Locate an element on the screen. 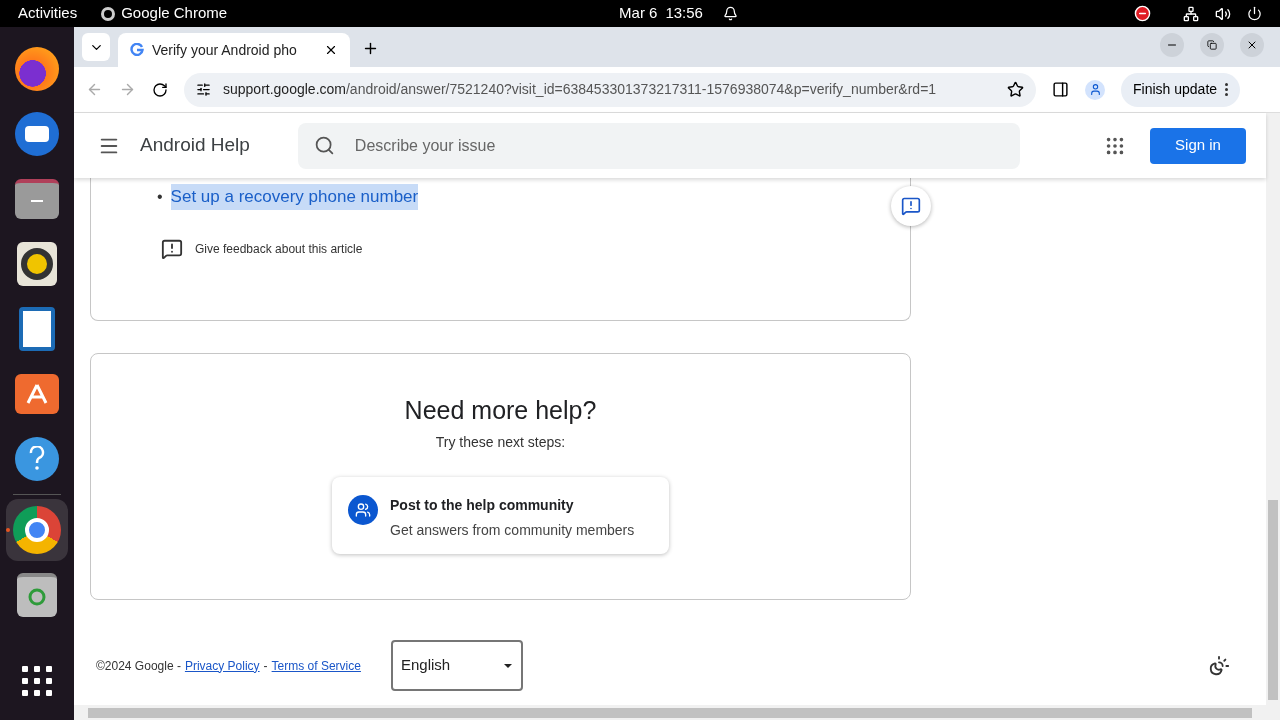  bookmark-star-icon is located at coordinates (1015, 89).